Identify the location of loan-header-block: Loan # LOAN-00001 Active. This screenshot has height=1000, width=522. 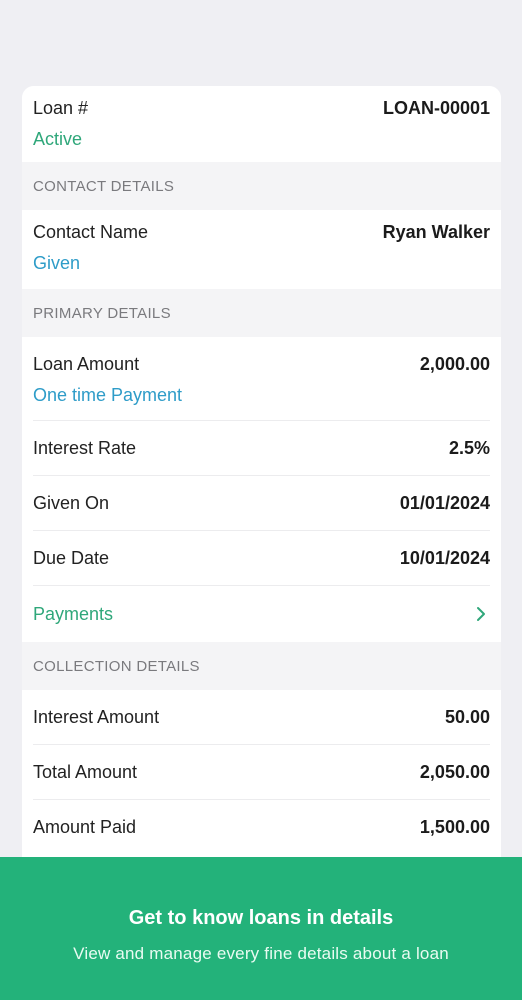
(261, 124).